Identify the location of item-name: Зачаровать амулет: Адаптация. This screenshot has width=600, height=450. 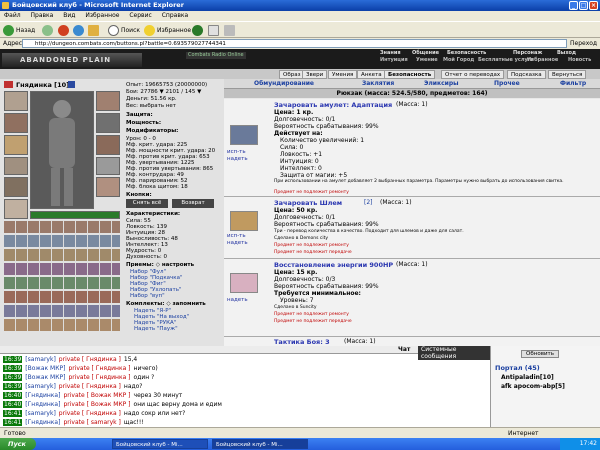
(333, 105).